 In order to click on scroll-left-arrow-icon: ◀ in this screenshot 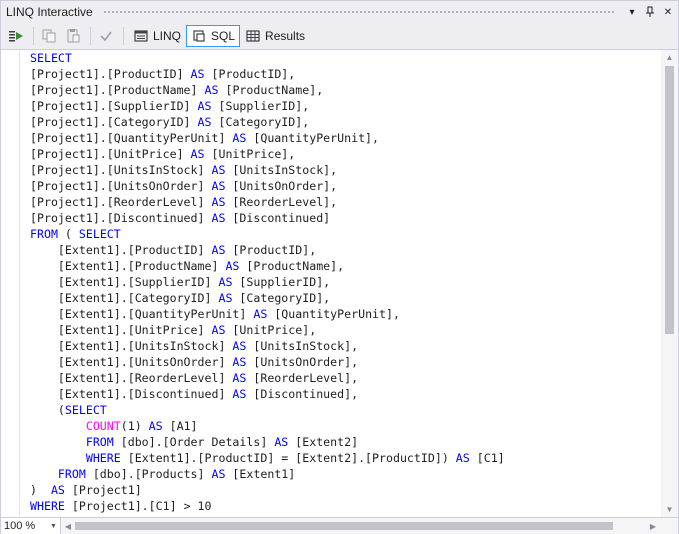, I will do `click(68, 526)`.